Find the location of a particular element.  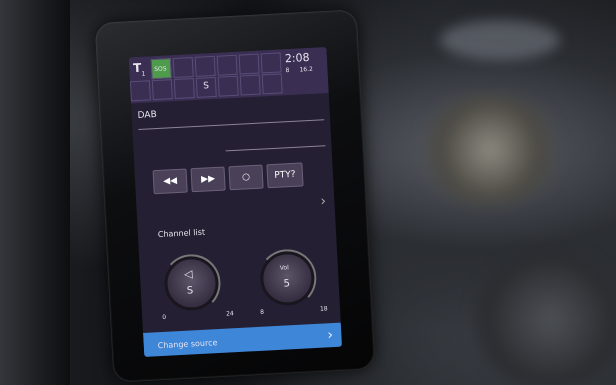

background-highlight is located at coordinates (500, 40).